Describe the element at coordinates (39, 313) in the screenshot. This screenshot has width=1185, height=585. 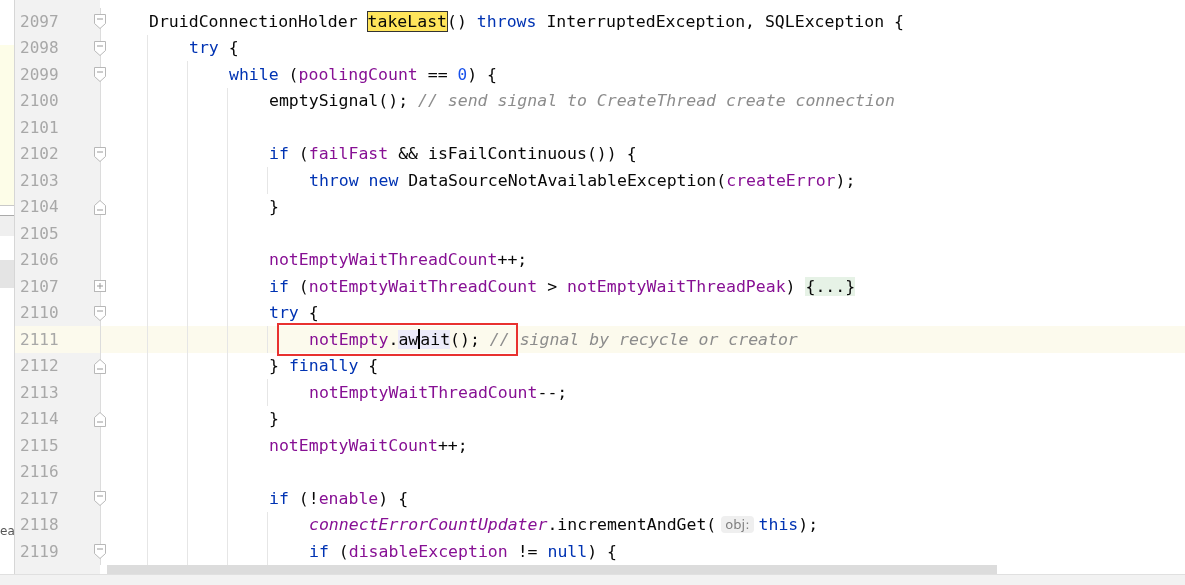
I see `line-number: 2110` at that location.